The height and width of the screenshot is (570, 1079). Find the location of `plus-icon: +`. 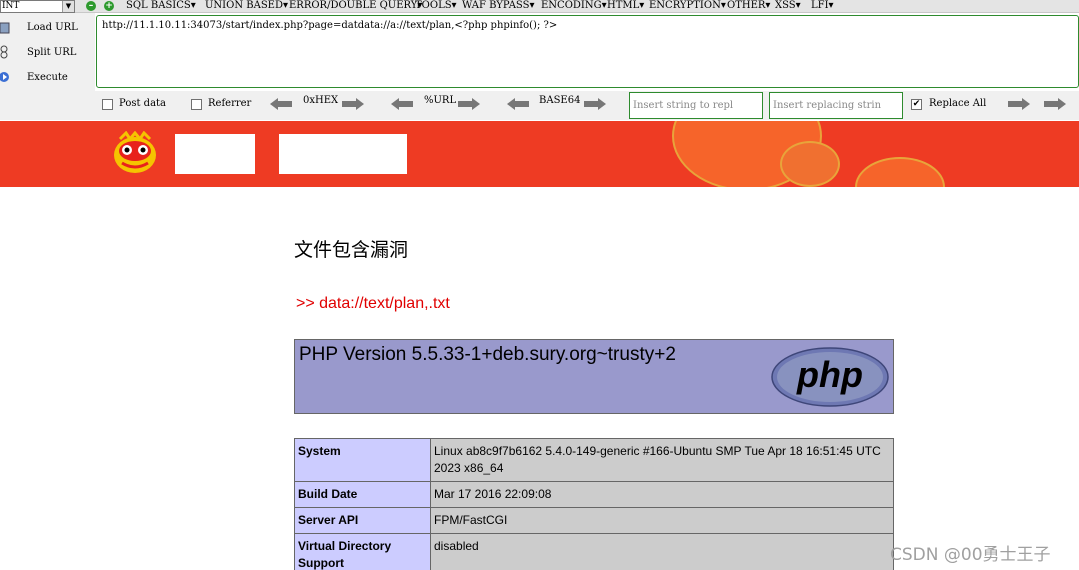

plus-icon: + is located at coordinates (109, 6).